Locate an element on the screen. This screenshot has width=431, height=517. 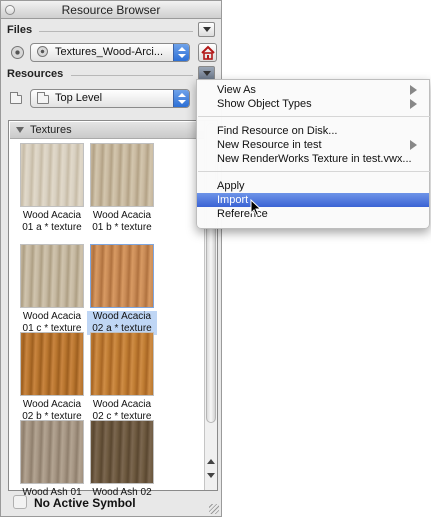
folder-popup-icon is located at coordinates (43, 98).